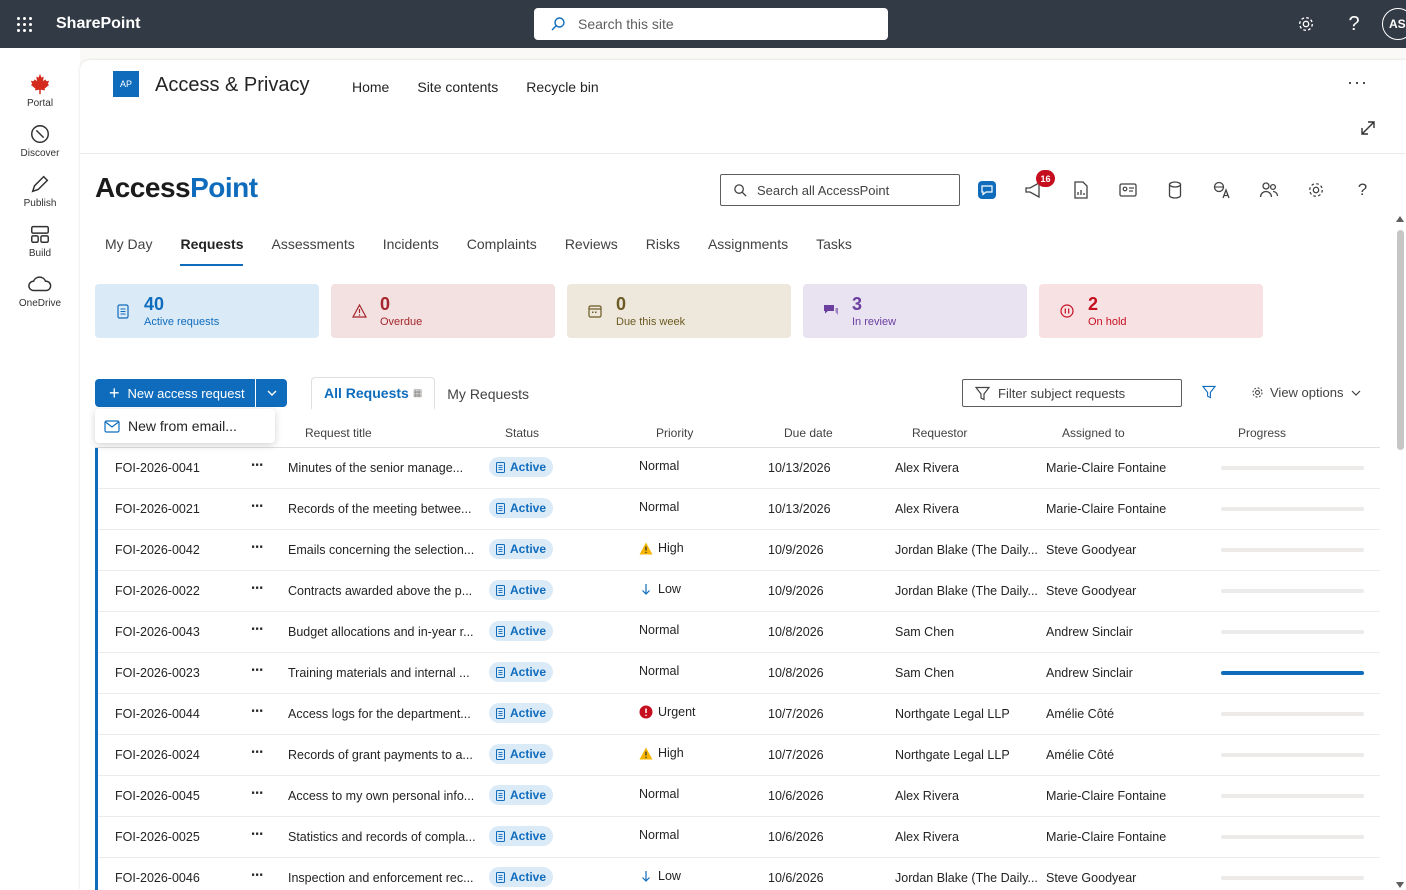  What do you see at coordinates (663, 251) in the screenshot?
I see `tab-risks: Risks` at bounding box center [663, 251].